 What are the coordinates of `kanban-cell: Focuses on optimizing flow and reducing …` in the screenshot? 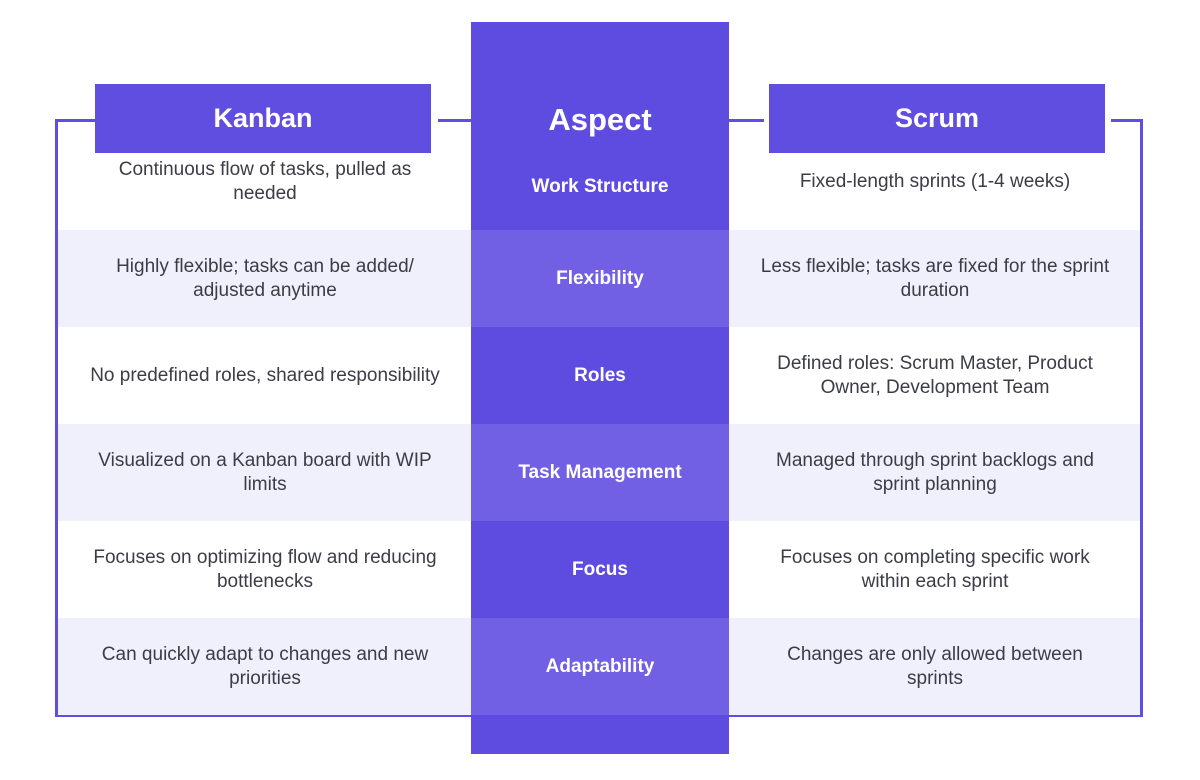 It's located at (265, 569).